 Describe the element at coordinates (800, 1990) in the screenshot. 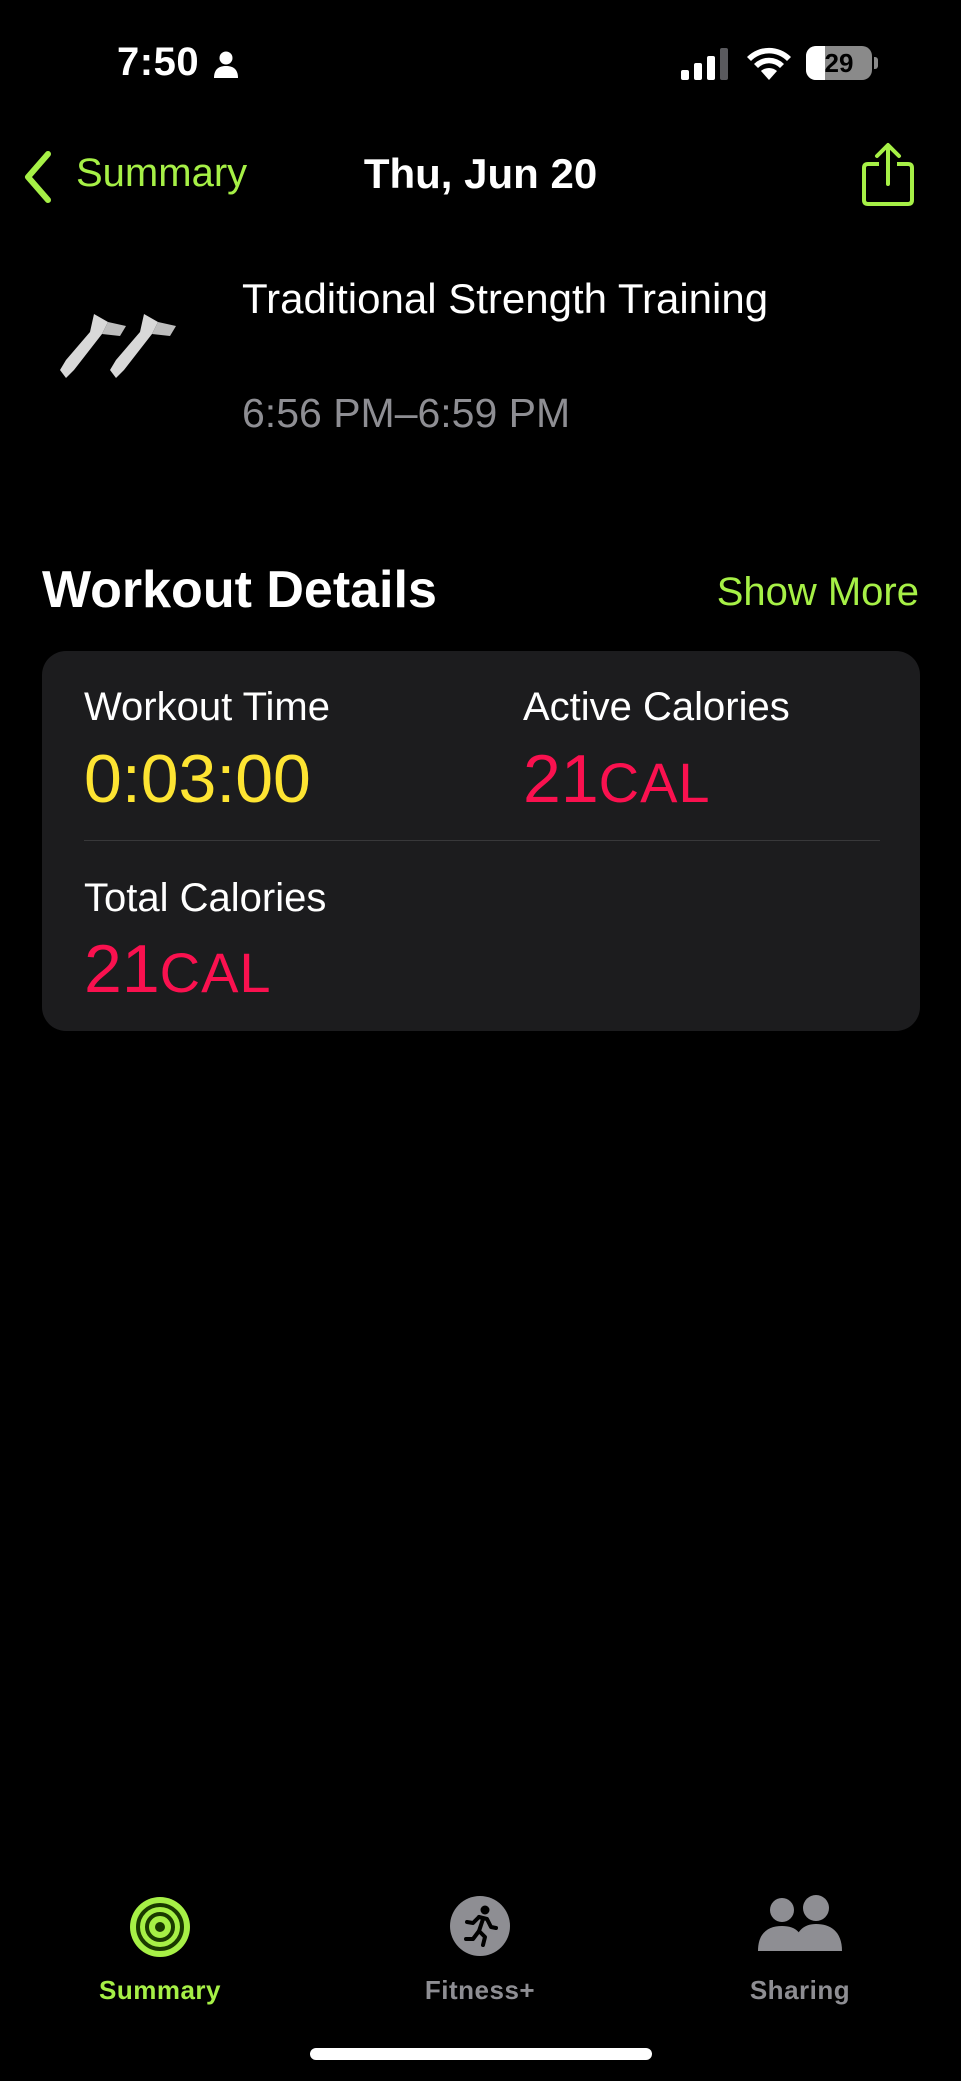

I see `tab-label: Sharing` at that location.